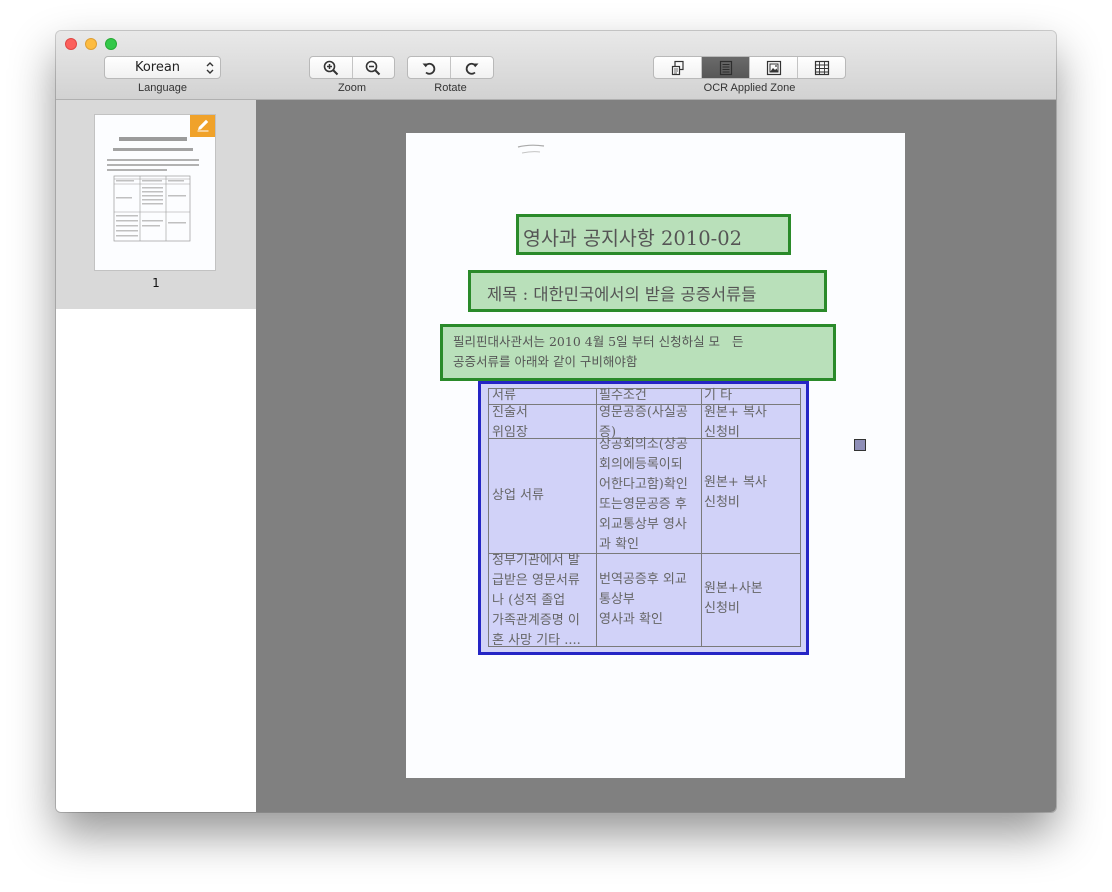 This screenshot has height=892, width=1112. What do you see at coordinates (733, 598) in the screenshot?
I see `table-cell: 원본+사본 신청비` at bounding box center [733, 598].